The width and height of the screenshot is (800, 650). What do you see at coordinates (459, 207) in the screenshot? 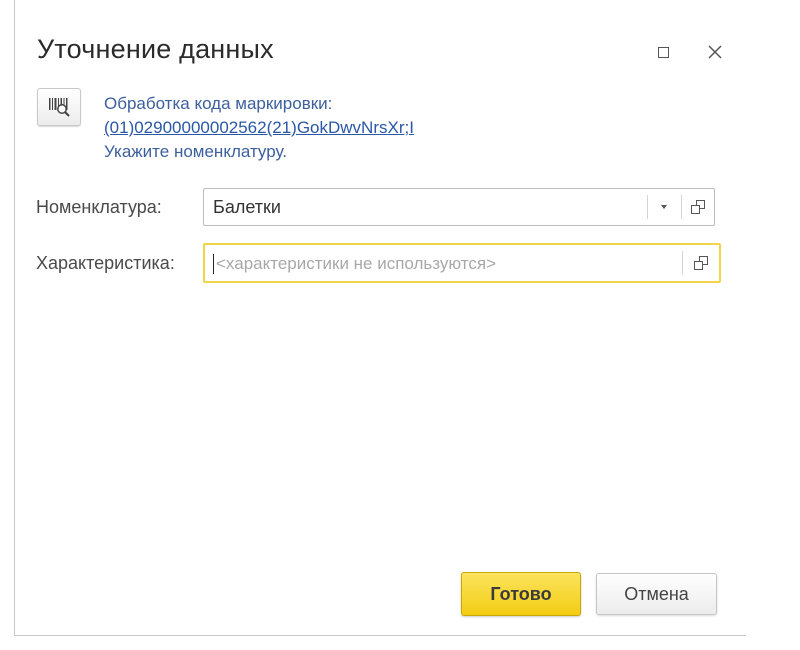
I see `nomenclature-field: Балетки` at bounding box center [459, 207].